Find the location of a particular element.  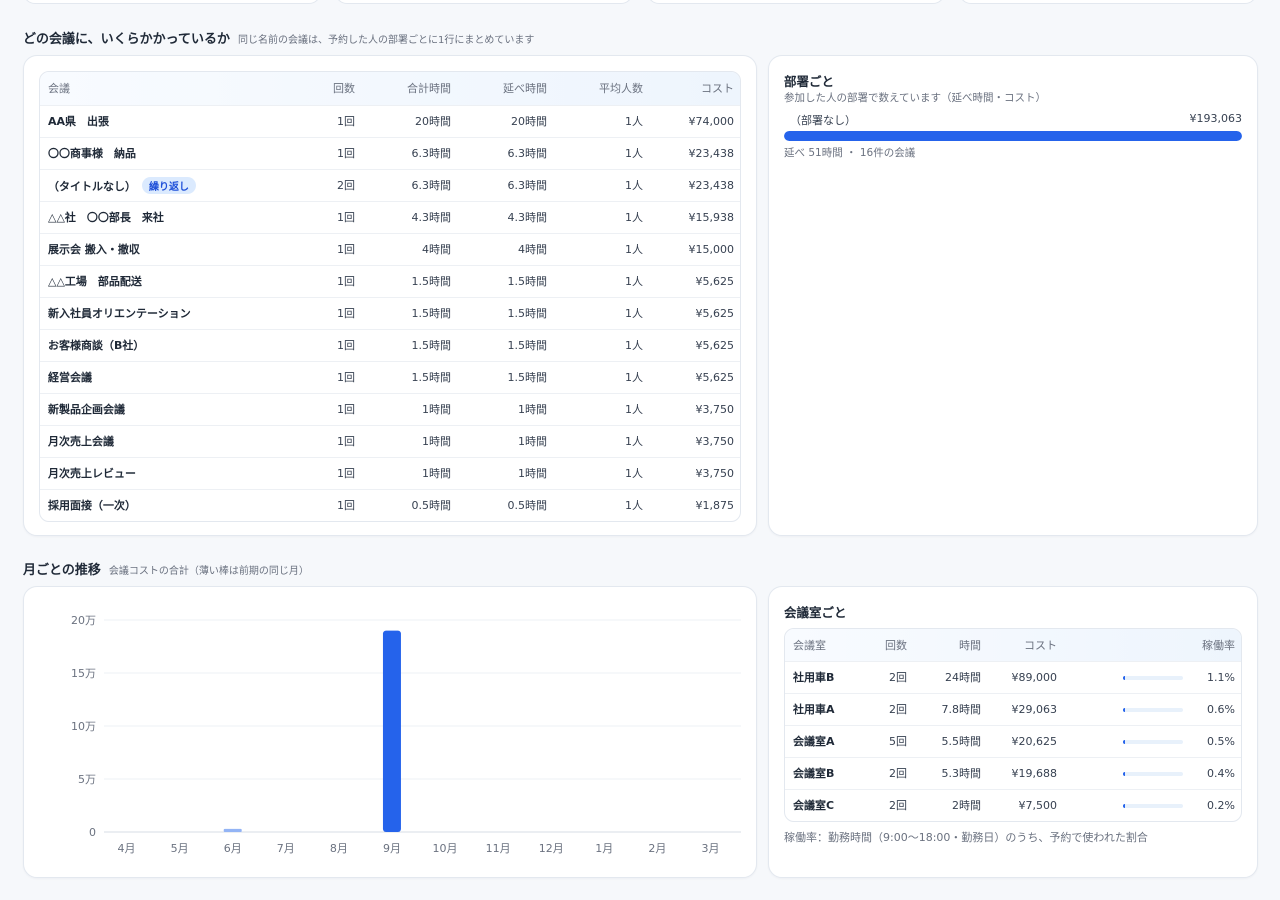

col-header-room-hours: 時間 is located at coordinates (952, 645).